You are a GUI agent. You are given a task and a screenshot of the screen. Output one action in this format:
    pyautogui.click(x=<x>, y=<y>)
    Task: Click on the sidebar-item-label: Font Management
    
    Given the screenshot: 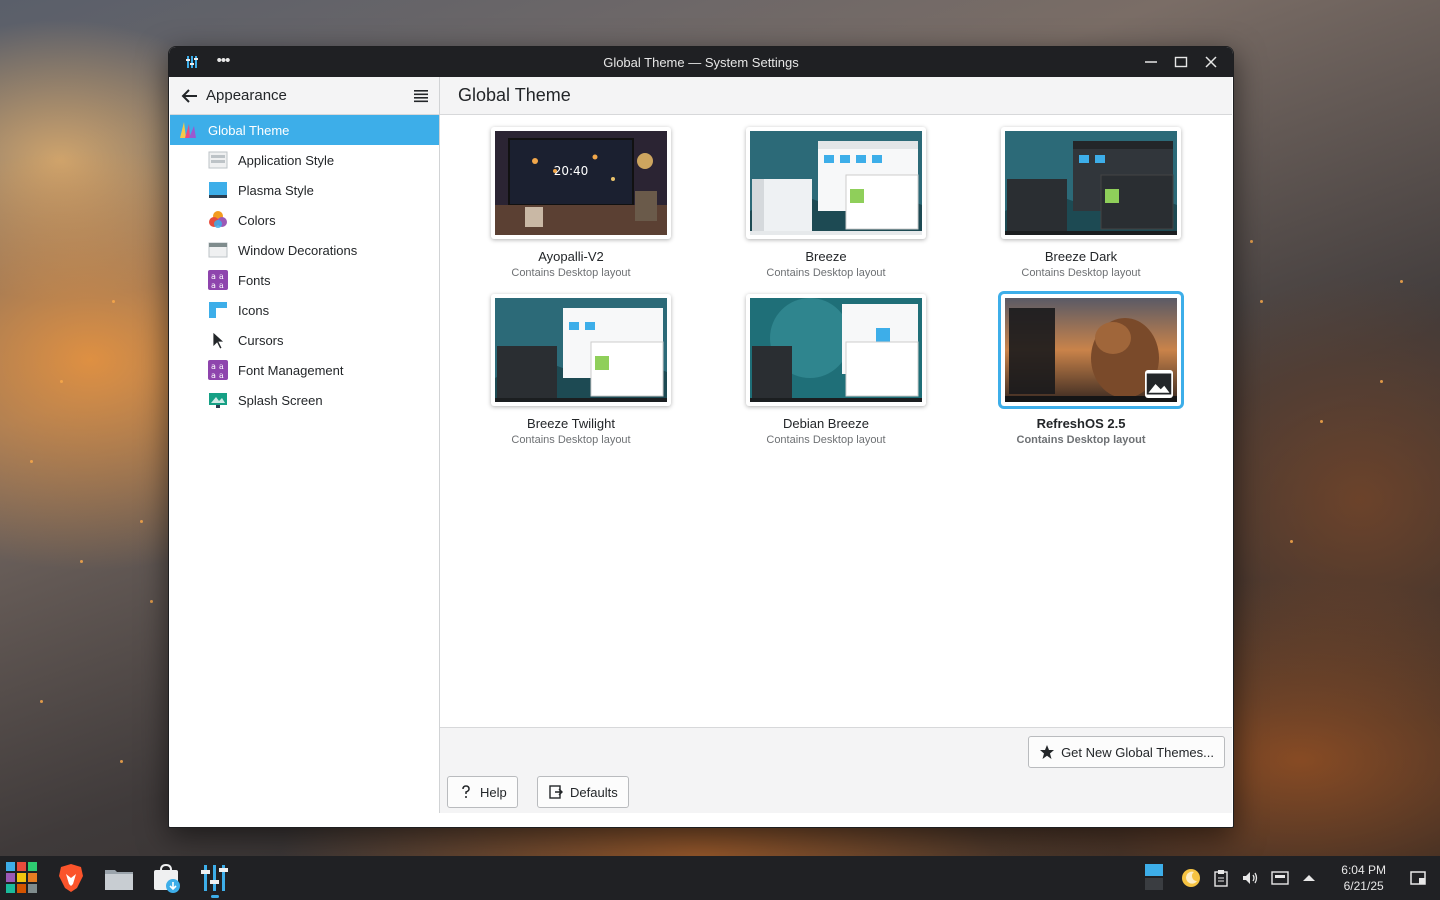 What is the action you would take?
    pyautogui.click(x=291, y=370)
    